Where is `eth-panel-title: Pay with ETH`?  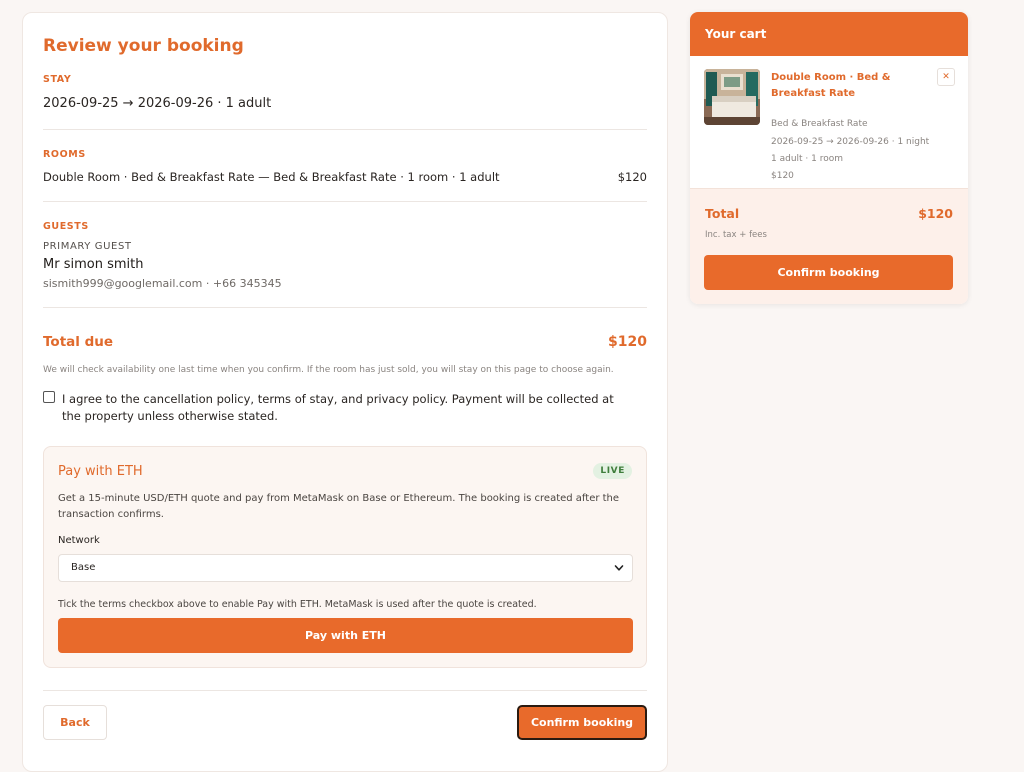
eth-panel-title: Pay with ETH is located at coordinates (100, 471).